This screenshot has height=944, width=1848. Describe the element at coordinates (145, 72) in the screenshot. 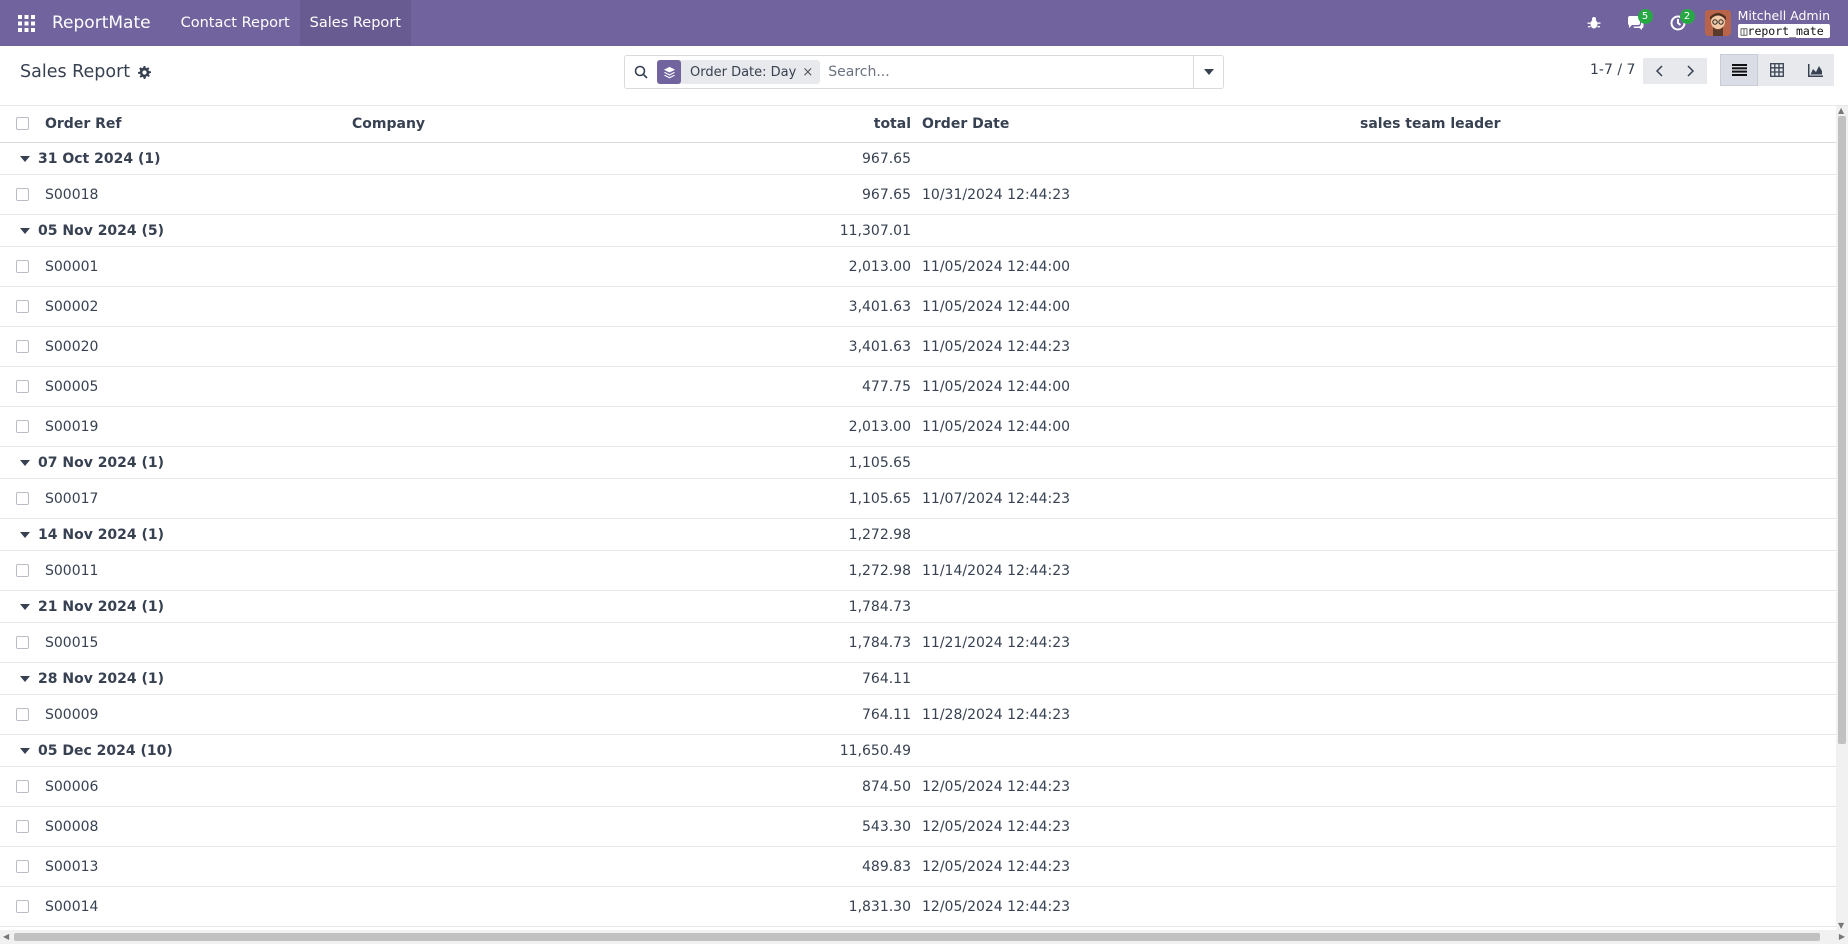

I see `gear-icon` at that location.